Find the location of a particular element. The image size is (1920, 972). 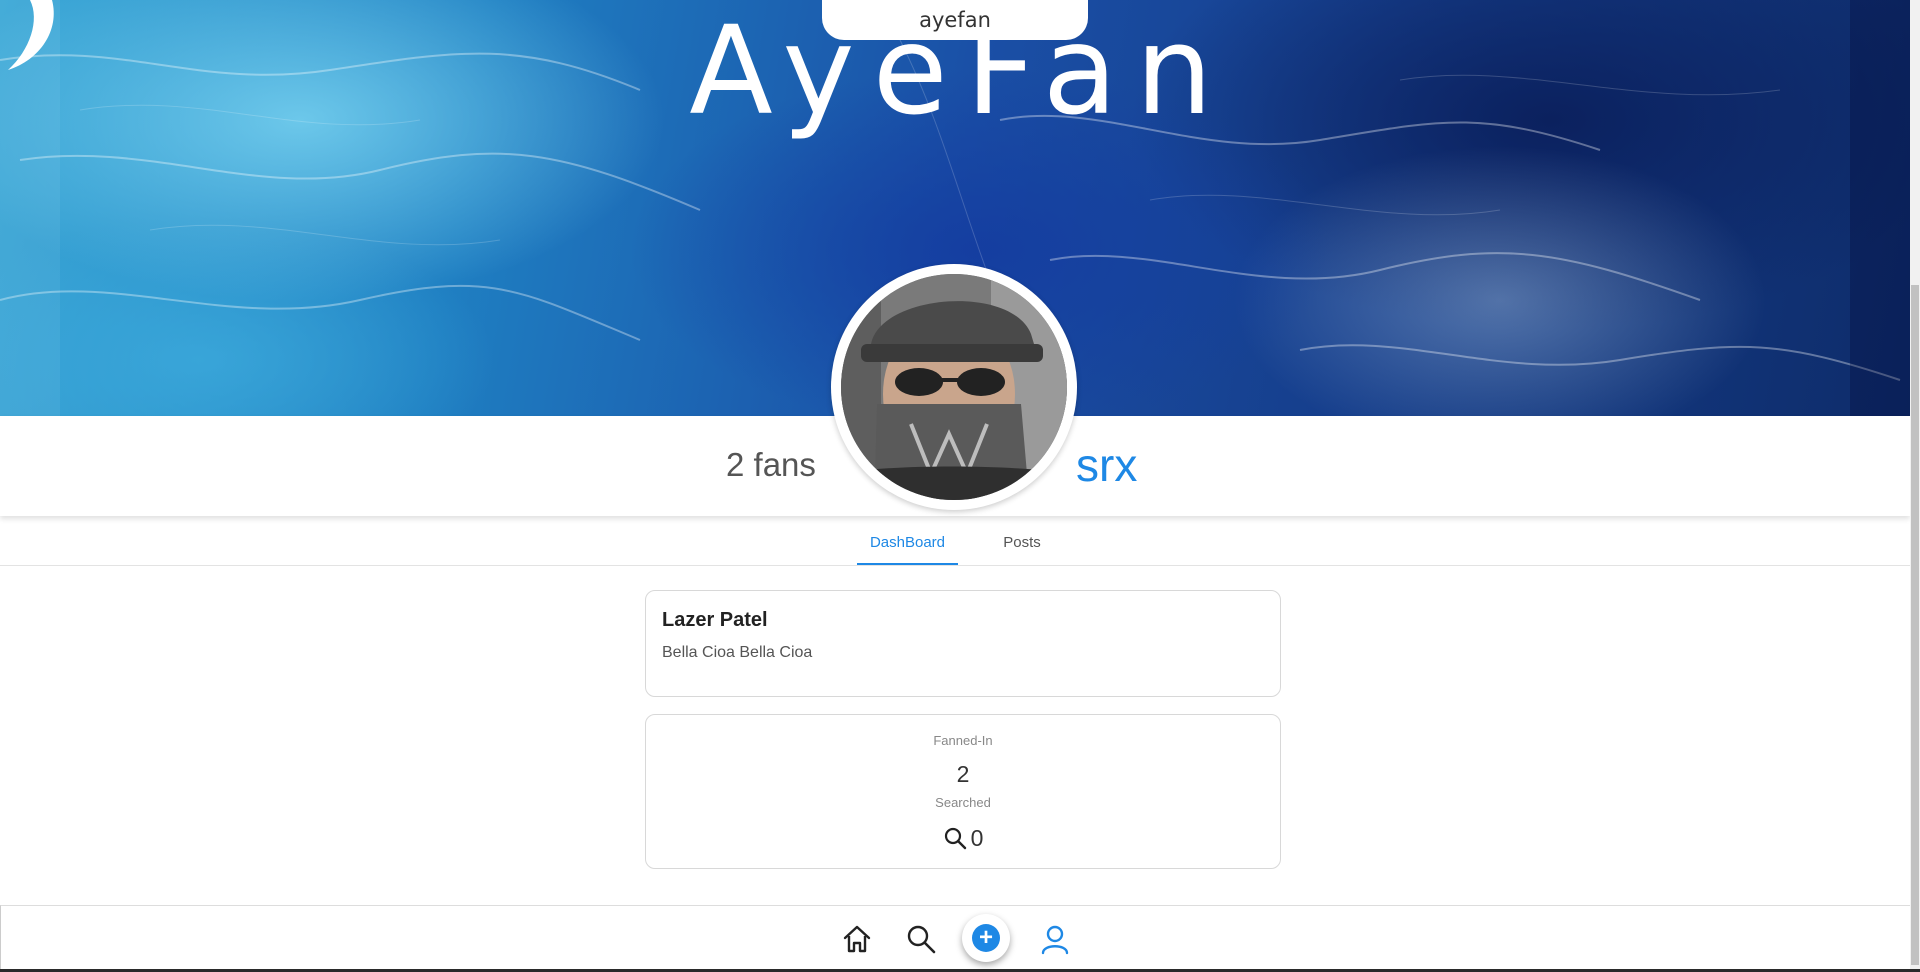

plus-icon: + is located at coordinates (986, 938).